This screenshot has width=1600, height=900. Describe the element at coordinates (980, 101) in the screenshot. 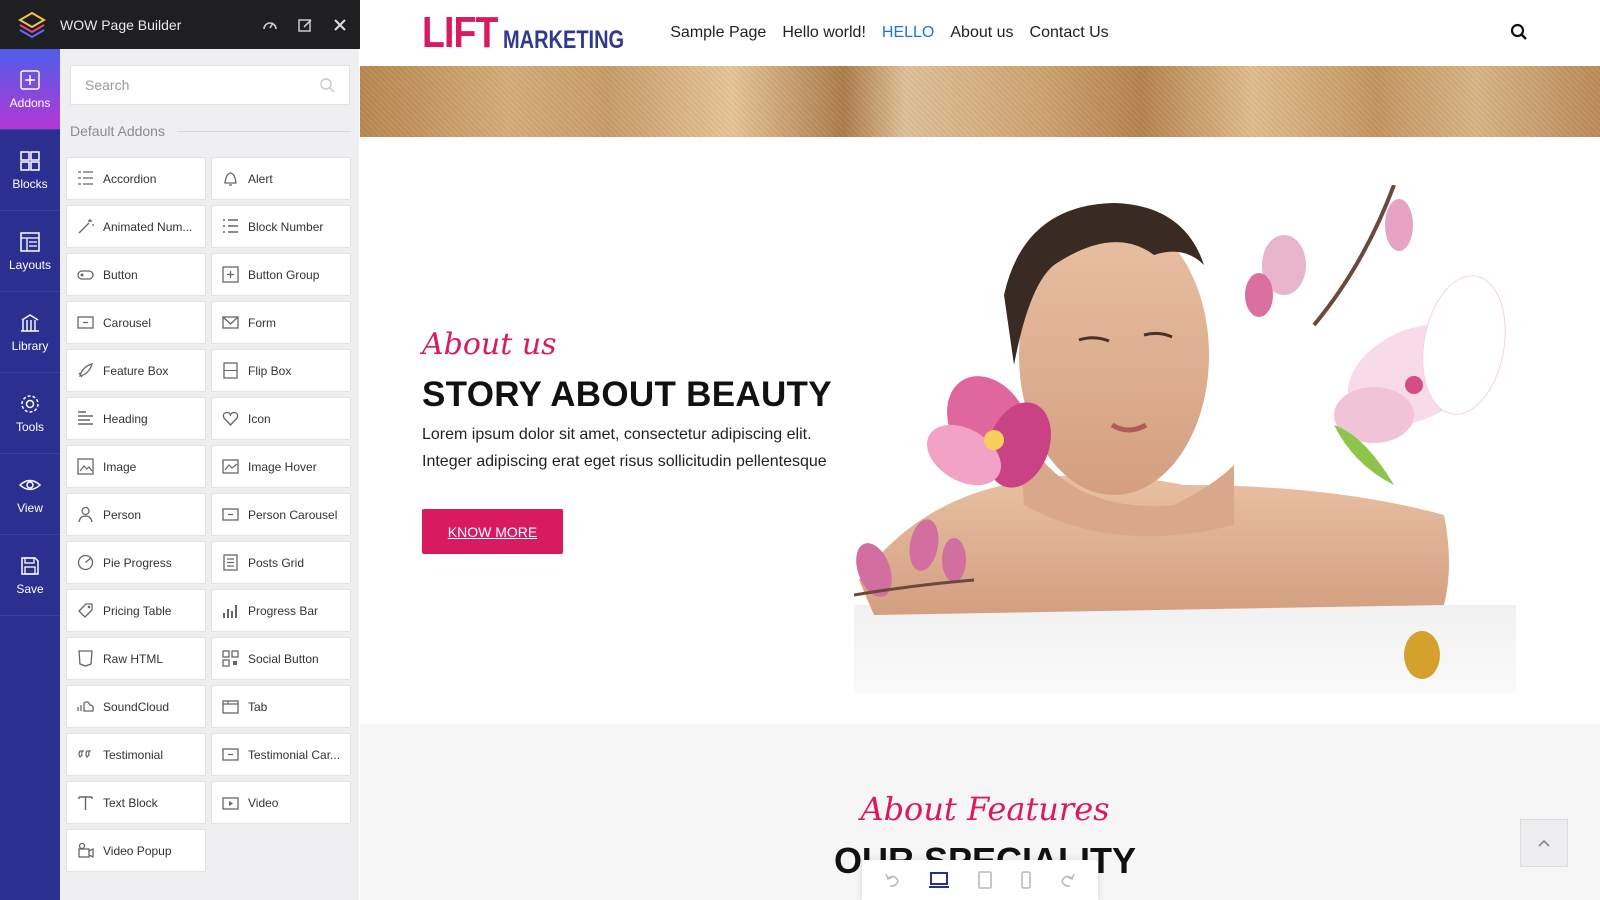

I see `banner-image` at that location.